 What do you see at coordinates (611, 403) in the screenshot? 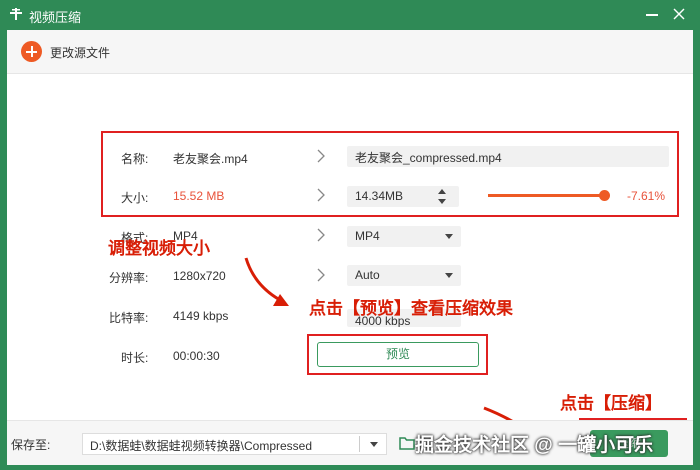
I see `annotation-click-compress: 点击【压缩】` at bounding box center [611, 403].